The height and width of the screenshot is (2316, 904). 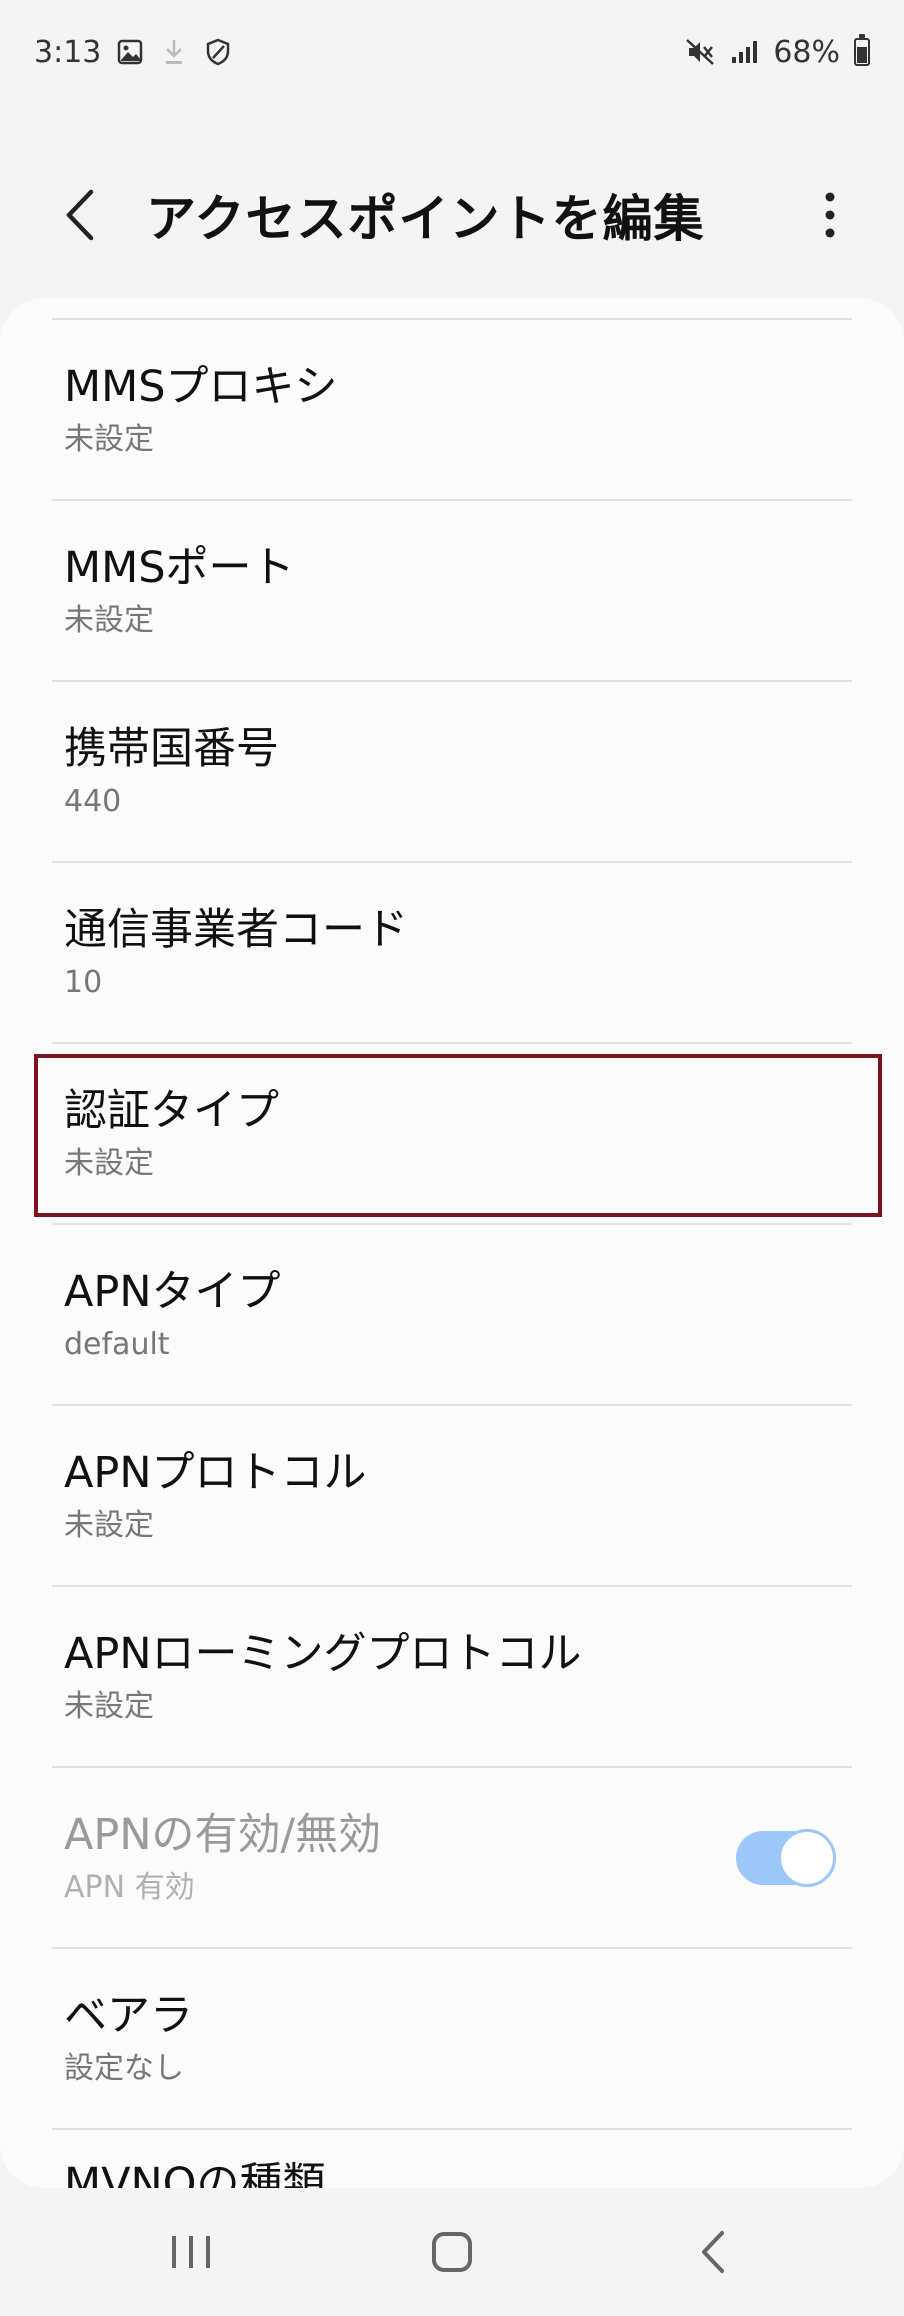 I want to click on item-apn-roaming-protocol: APNローミングプロトコル 未設定, so click(x=452, y=1676).